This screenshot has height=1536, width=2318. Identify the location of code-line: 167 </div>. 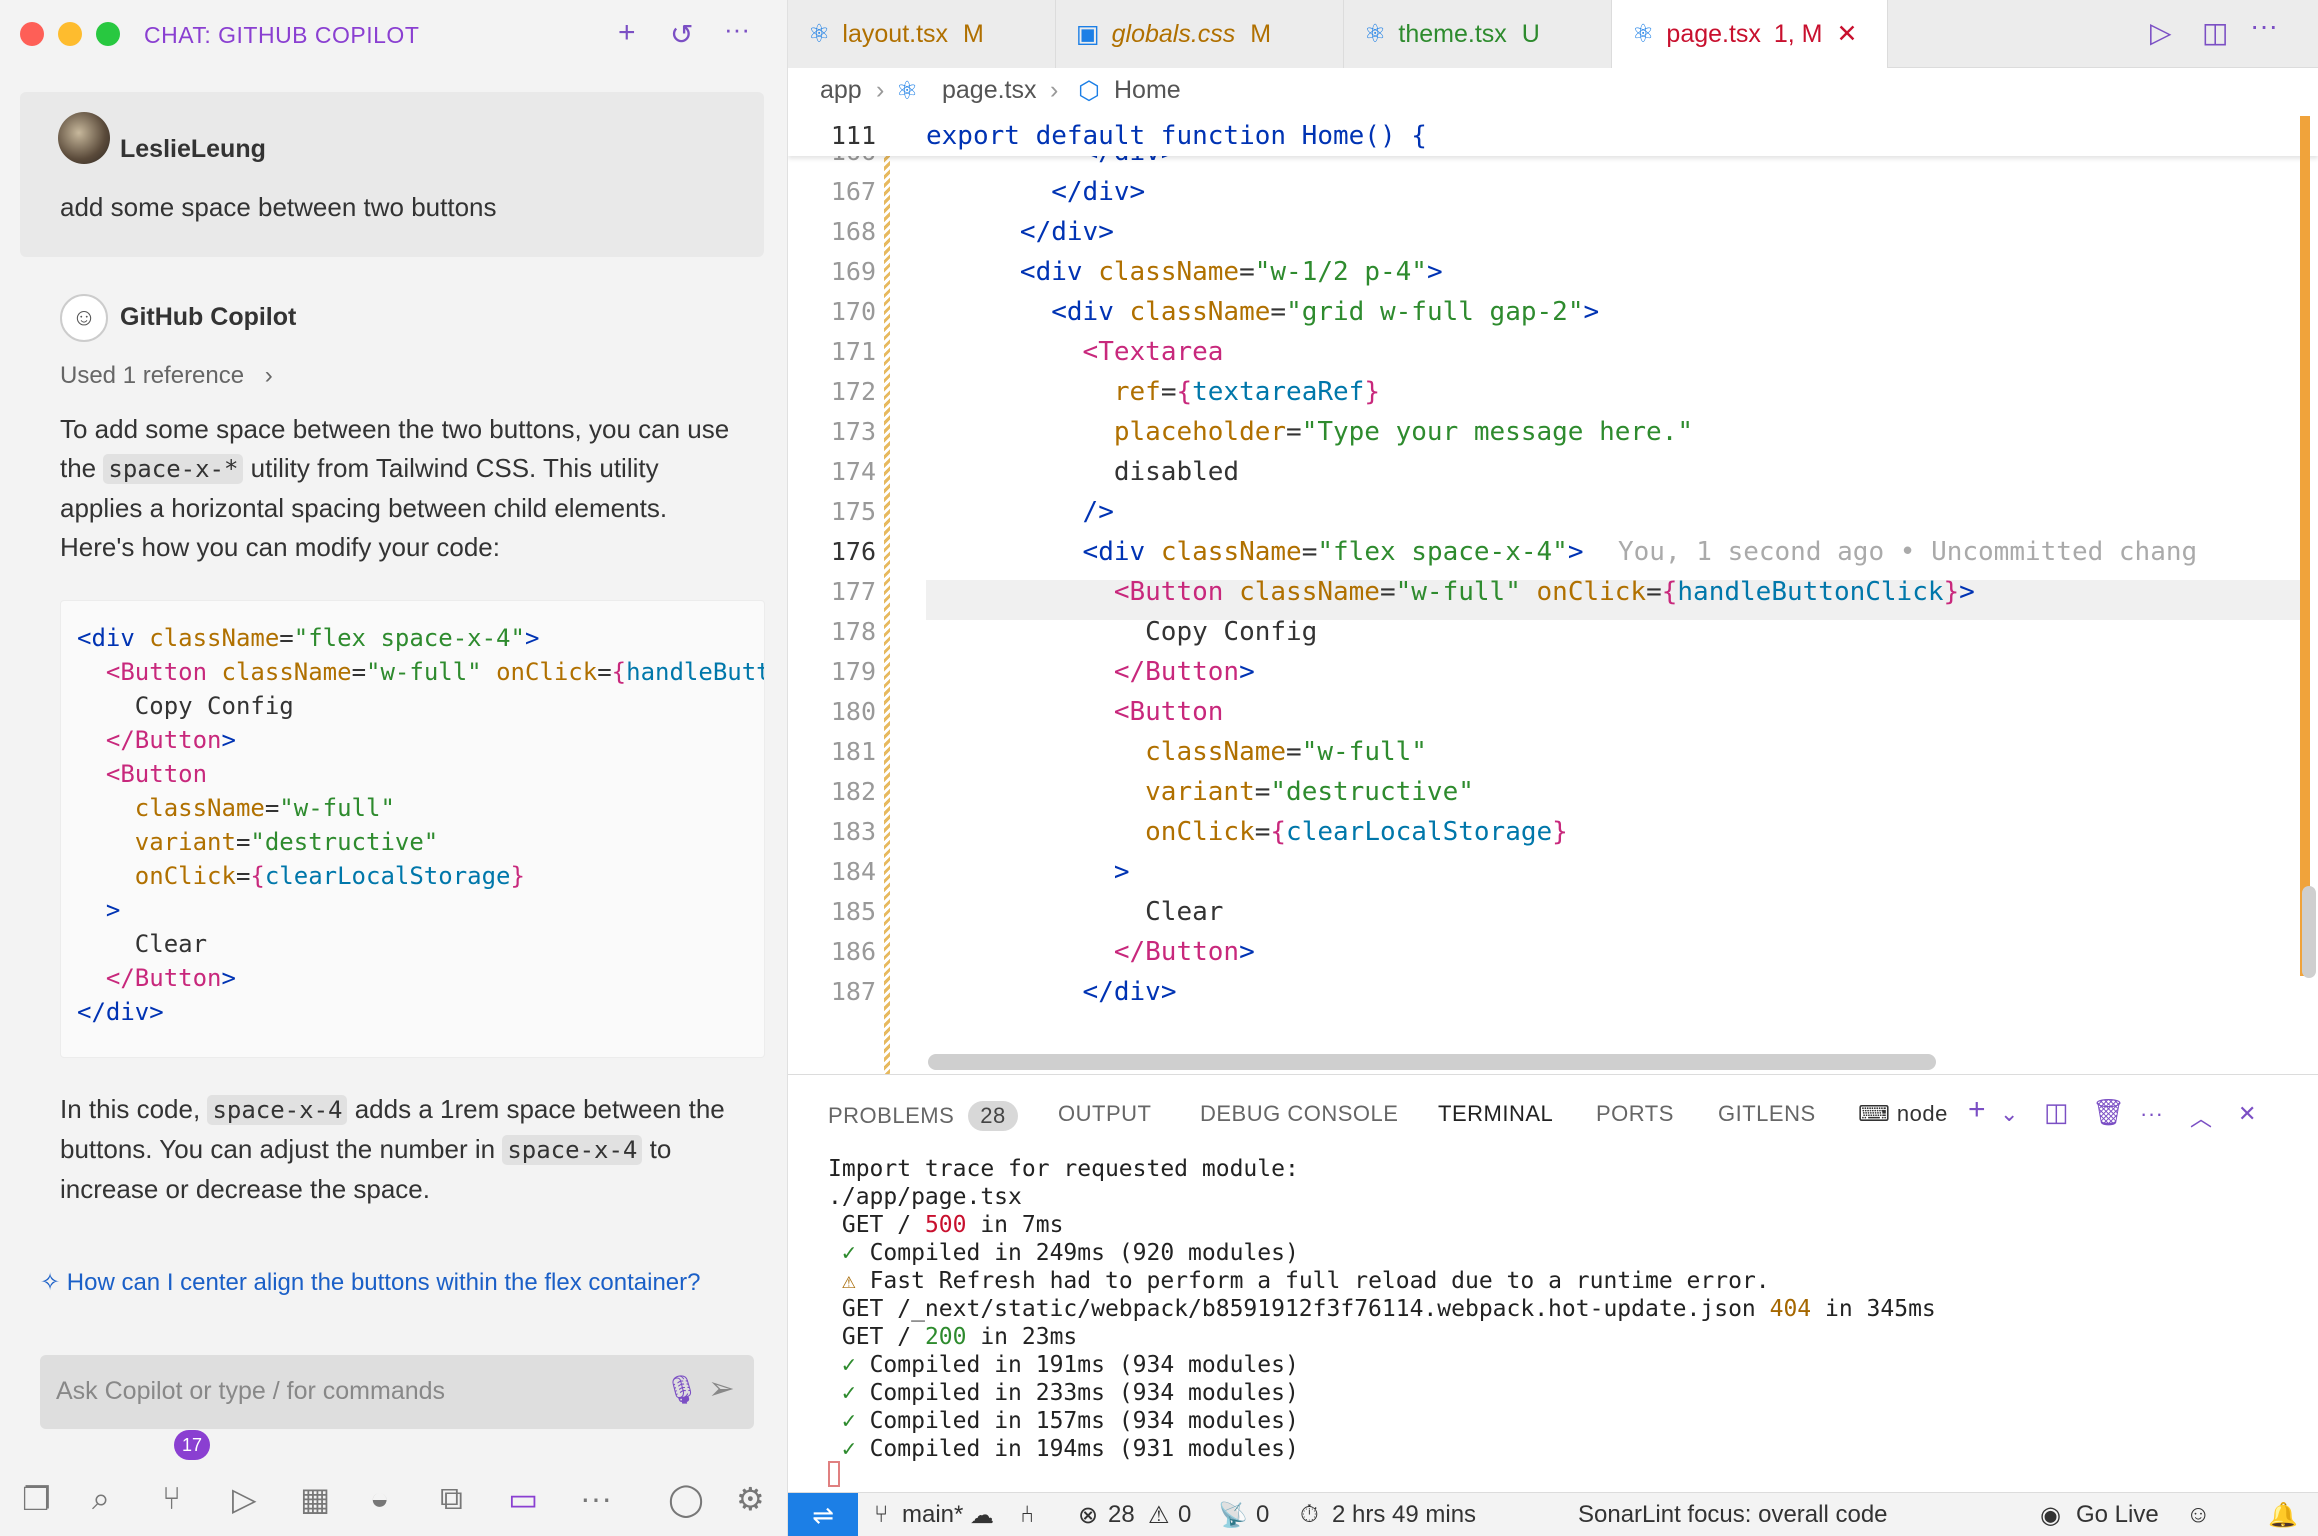
(1553, 192).